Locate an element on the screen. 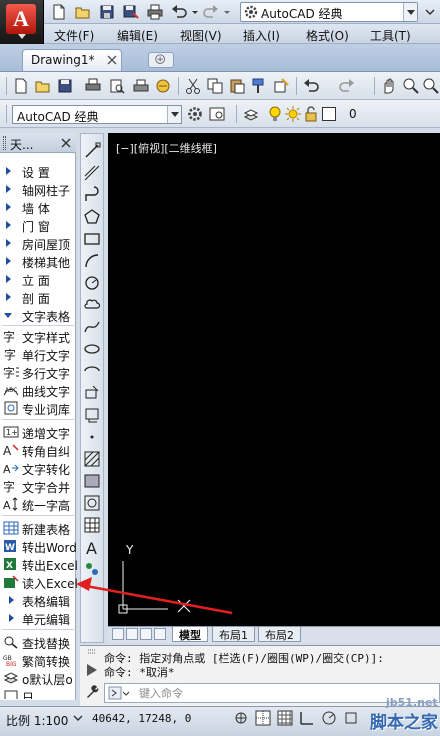 The height and width of the screenshot is (736, 440). cmd-dictionary: 专业词库 is located at coordinates (38, 408).